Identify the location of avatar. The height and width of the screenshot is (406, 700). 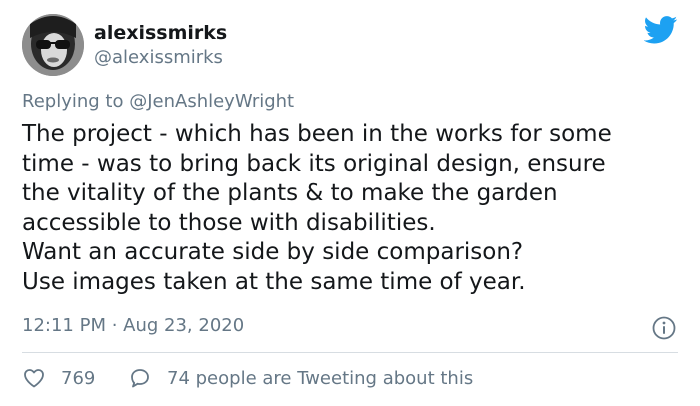
(53, 45).